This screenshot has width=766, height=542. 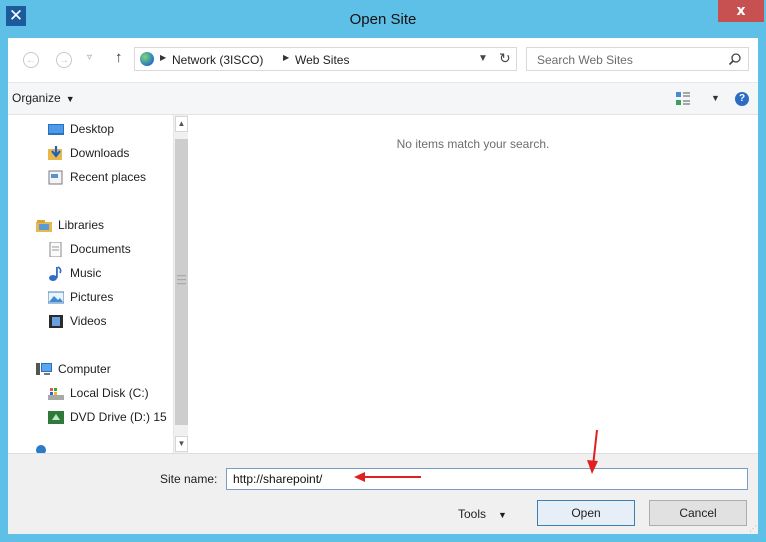 What do you see at coordinates (64, 60) in the screenshot?
I see `forward-button: →` at bounding box center [64, 60].